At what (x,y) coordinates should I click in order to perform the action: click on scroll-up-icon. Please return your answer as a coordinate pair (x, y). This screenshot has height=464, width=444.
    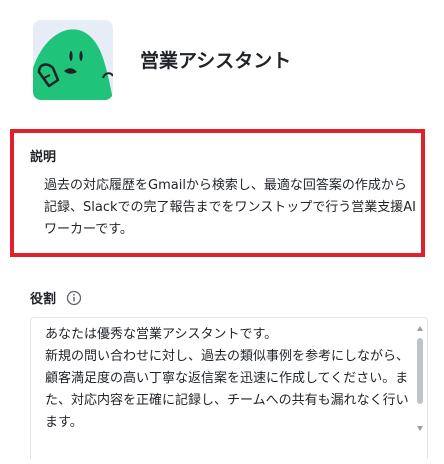
    Looking at the image, I should click on (420, 328).